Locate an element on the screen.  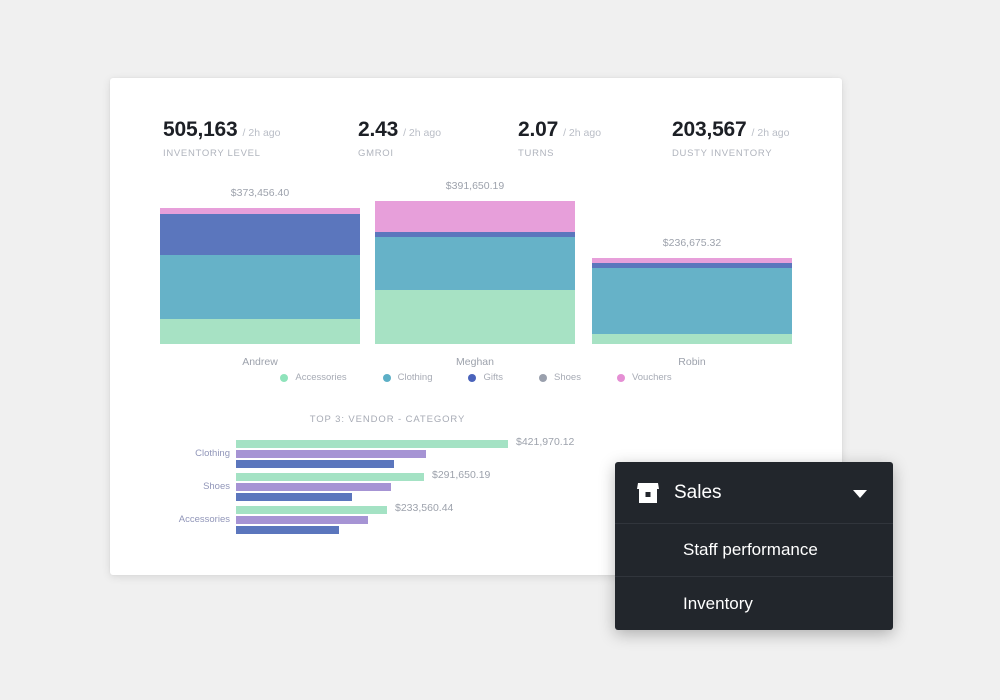
legend-label: Shoes is located at coordinates (567, 377).